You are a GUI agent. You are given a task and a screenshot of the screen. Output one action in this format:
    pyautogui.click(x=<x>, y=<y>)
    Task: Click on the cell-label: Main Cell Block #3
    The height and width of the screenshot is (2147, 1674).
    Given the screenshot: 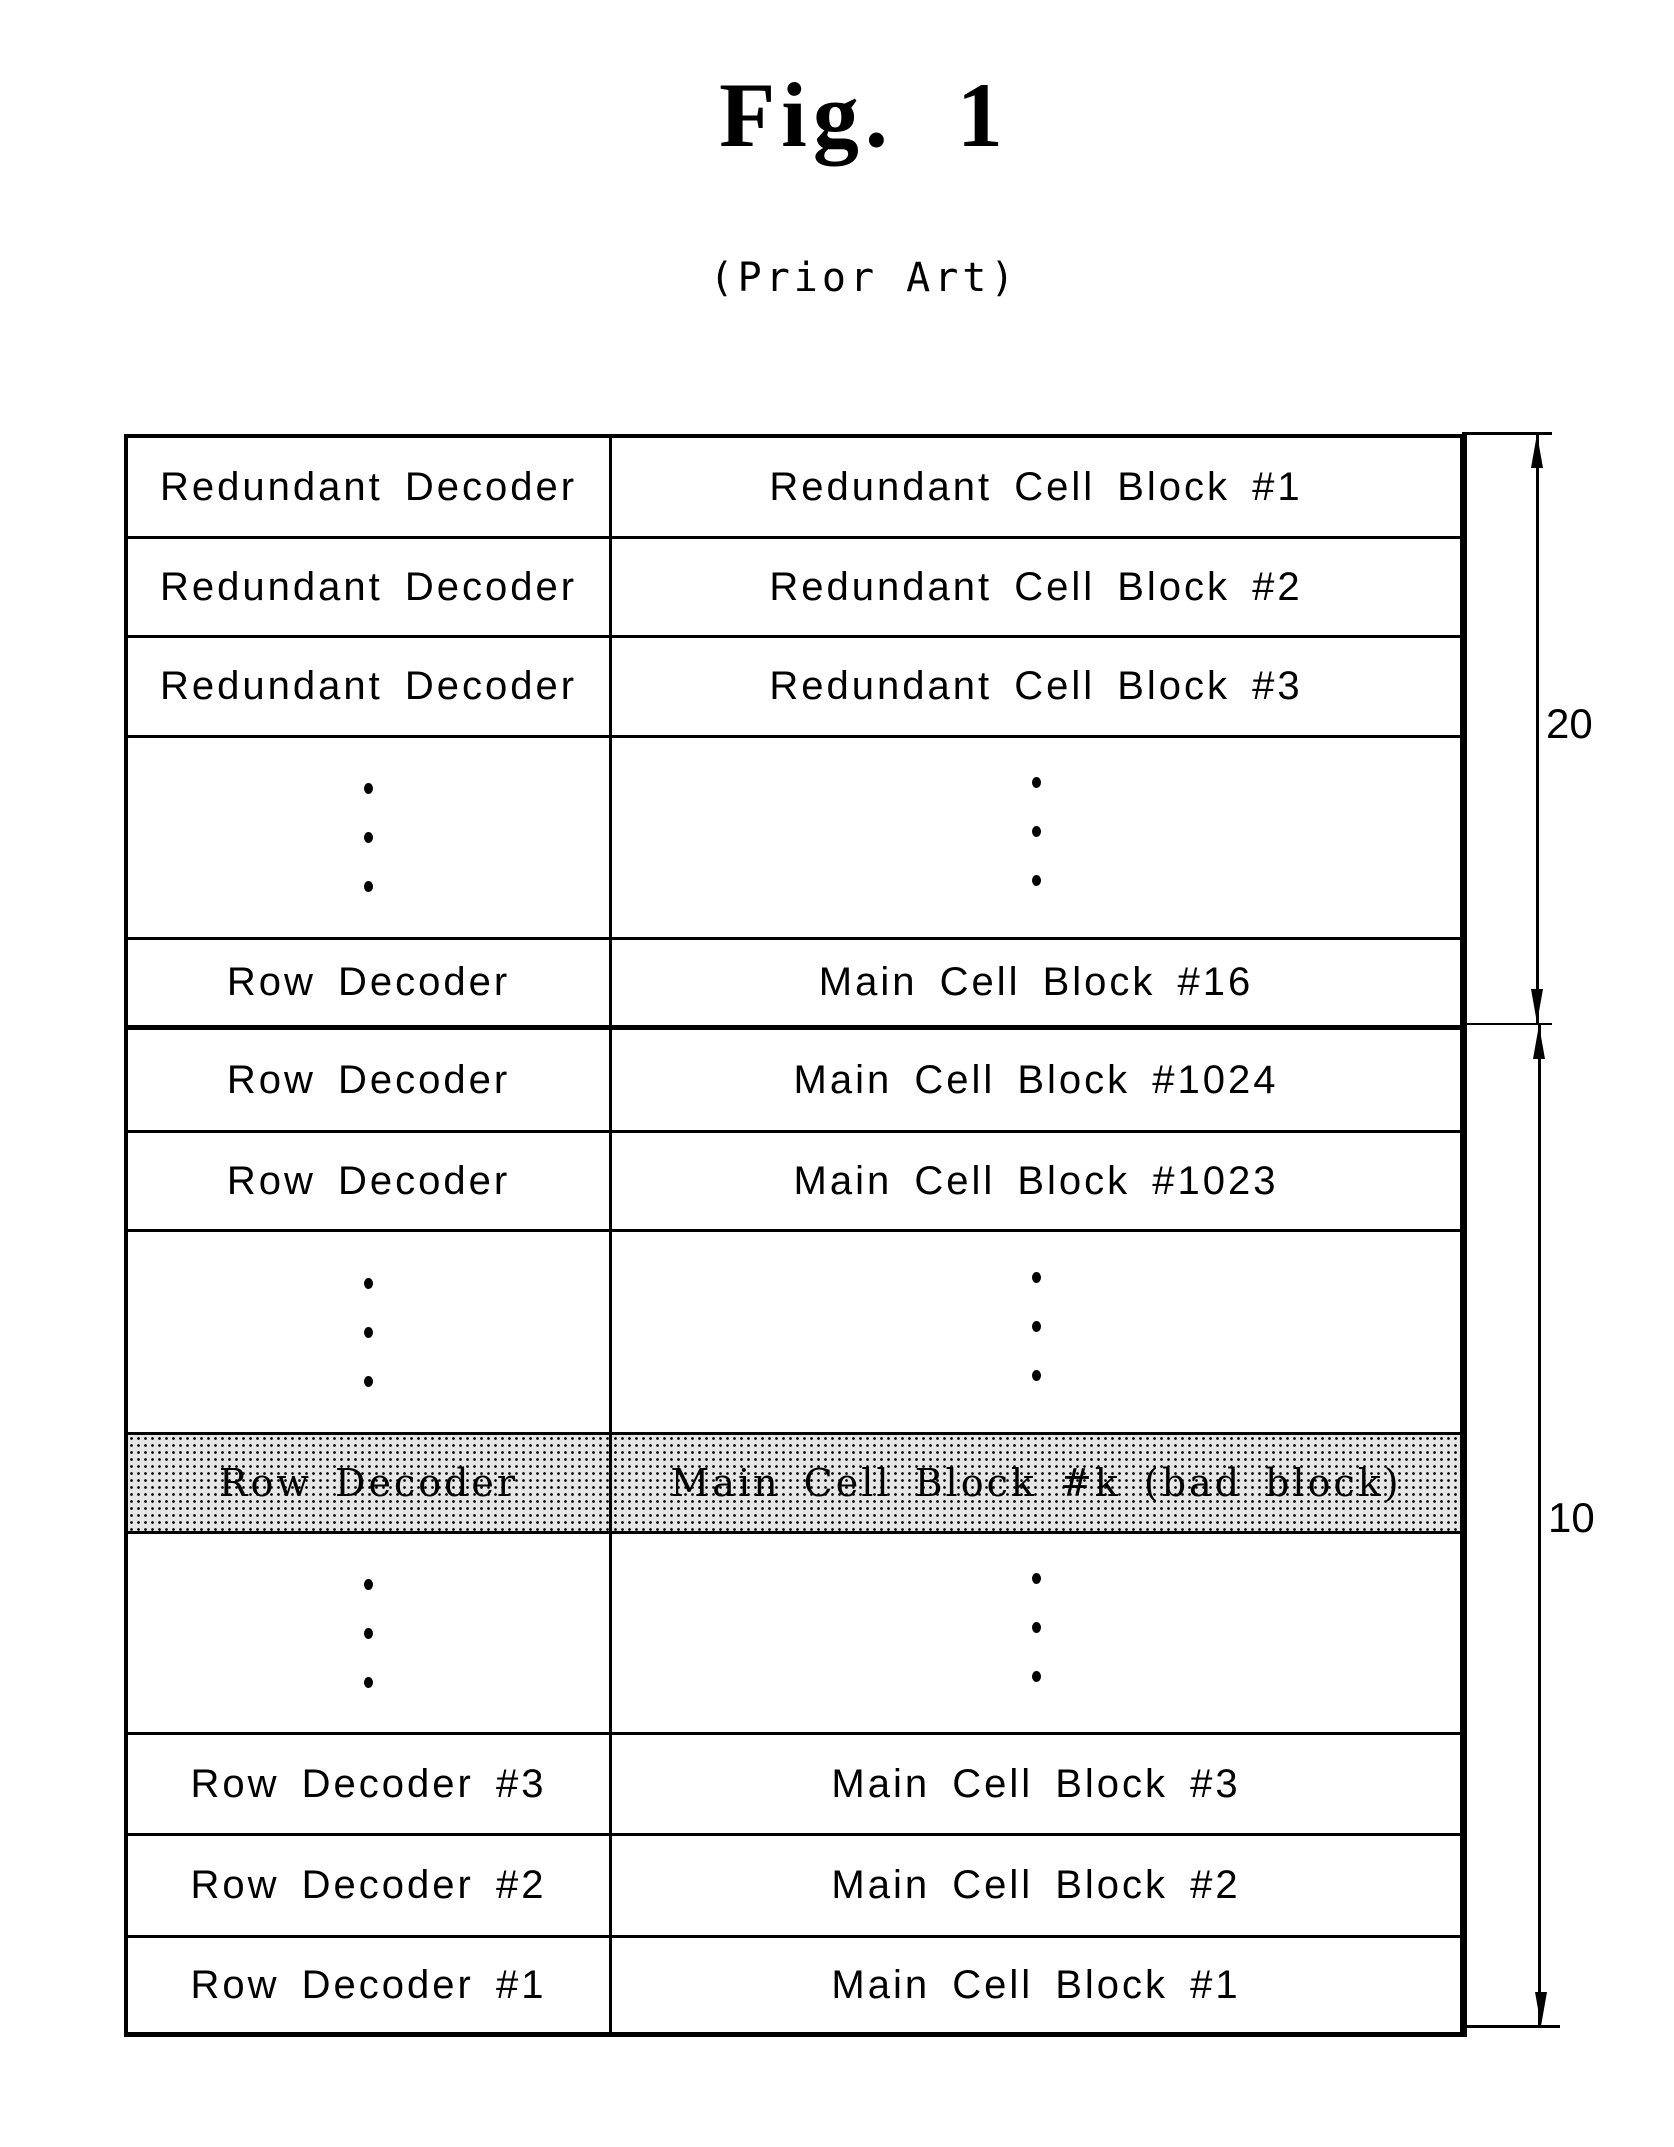 What is the action you would take?
    pyautogui.click(x=1036, y=1783)
    